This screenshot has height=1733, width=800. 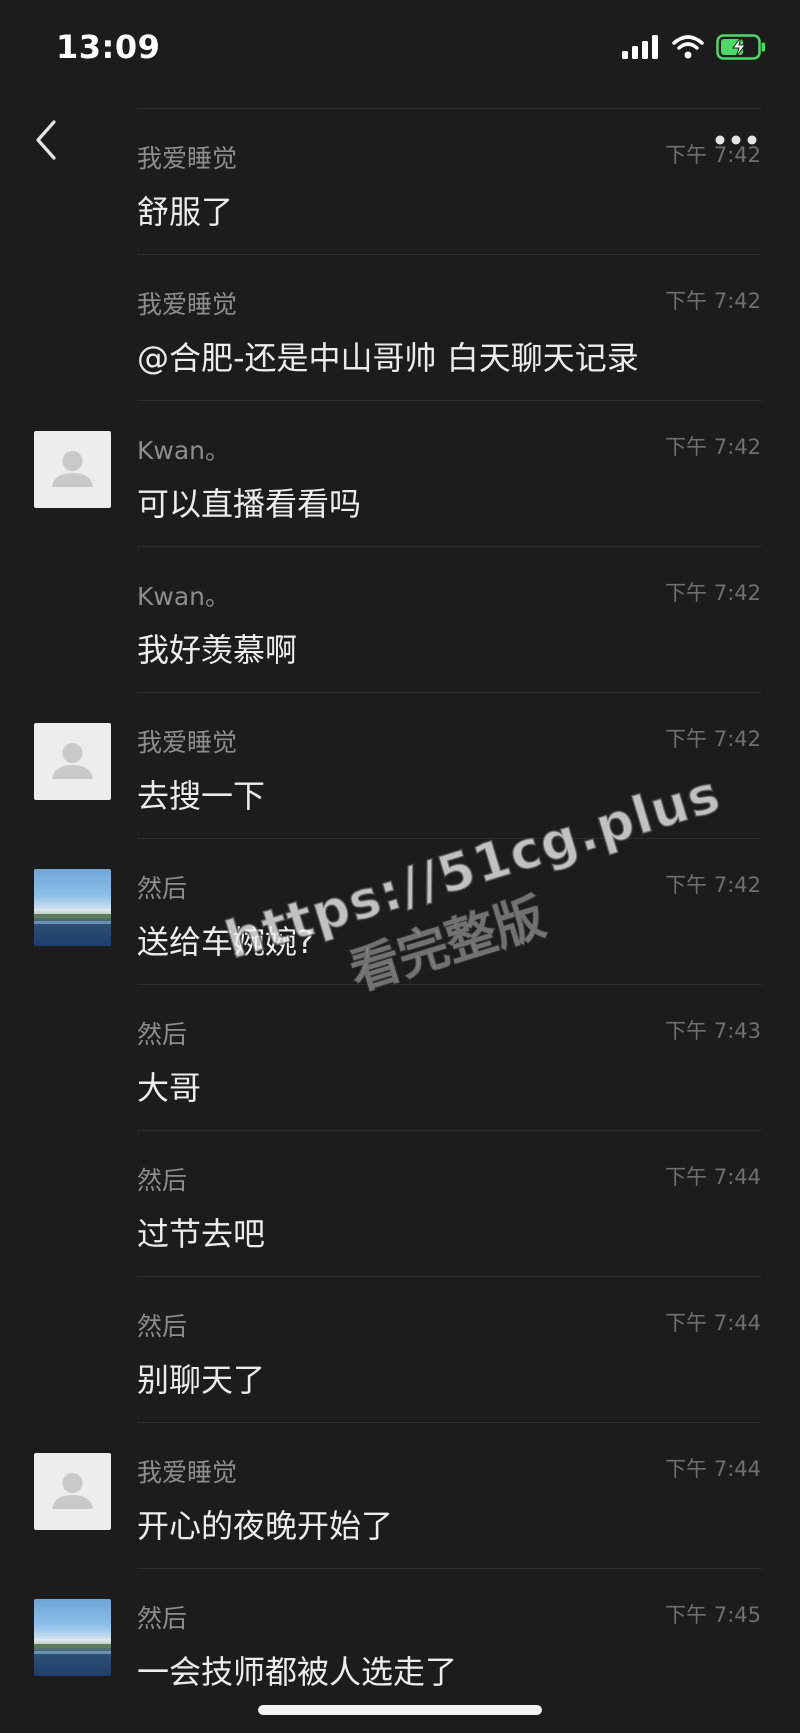 What do you see at coordinates (641, 49) in the screenshot?
I see `signal-bars-icon` at bounding box center [641, 49].